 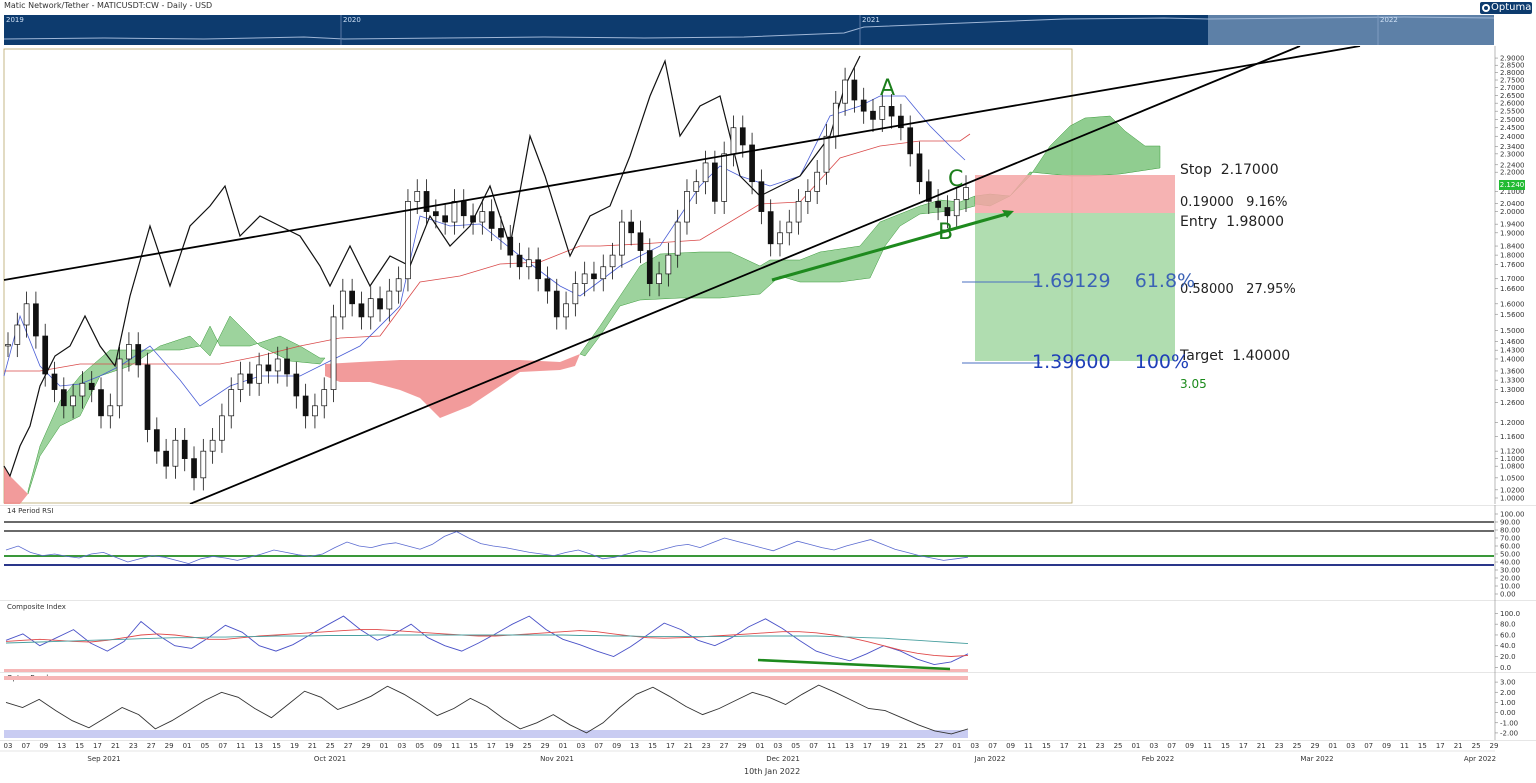 I want to click on time-tick-label: 19, so click(x=509, y=746).